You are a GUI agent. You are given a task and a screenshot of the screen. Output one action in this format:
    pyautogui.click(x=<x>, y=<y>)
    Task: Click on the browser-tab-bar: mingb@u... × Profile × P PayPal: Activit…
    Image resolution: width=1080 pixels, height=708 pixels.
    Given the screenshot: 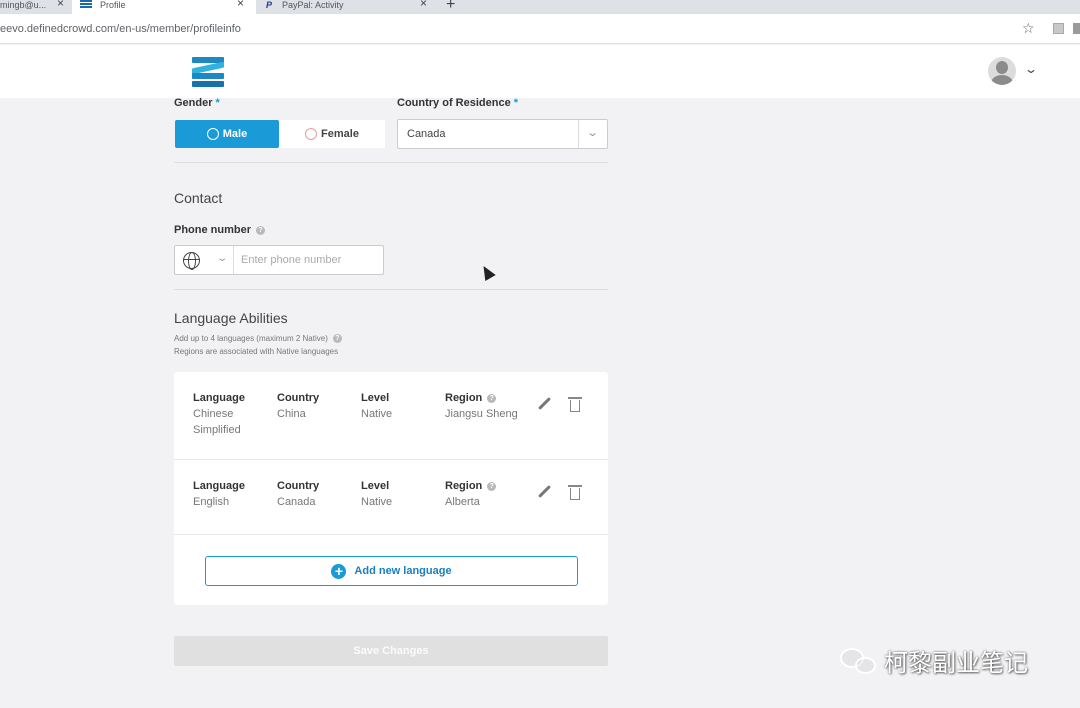 What is the action you would take?
    pyautogui.click(x=540, y=7)
    